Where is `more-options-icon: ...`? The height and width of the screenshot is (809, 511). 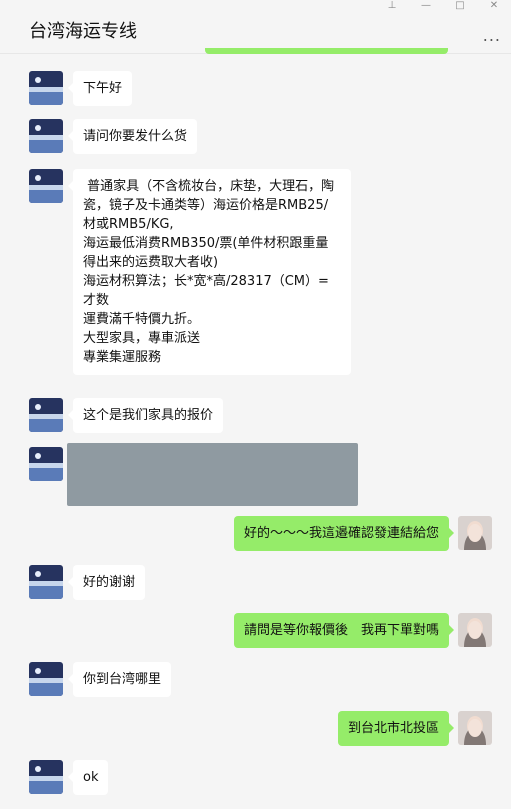 more-options-icon: ... is located at coordinates (492, 35).